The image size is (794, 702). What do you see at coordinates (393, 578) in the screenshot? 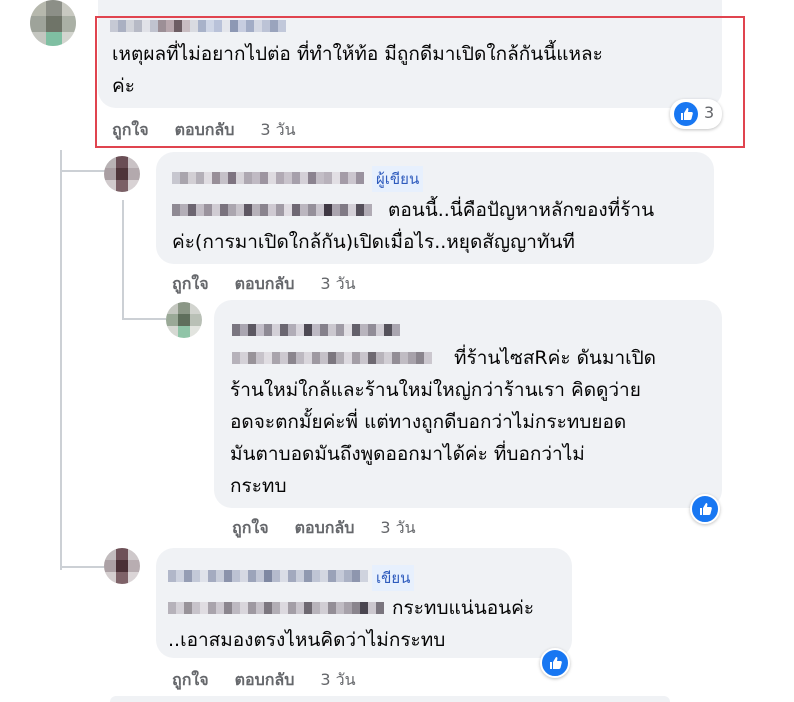
I see `author-badge: เขียน` at bounding box center [393, 578].